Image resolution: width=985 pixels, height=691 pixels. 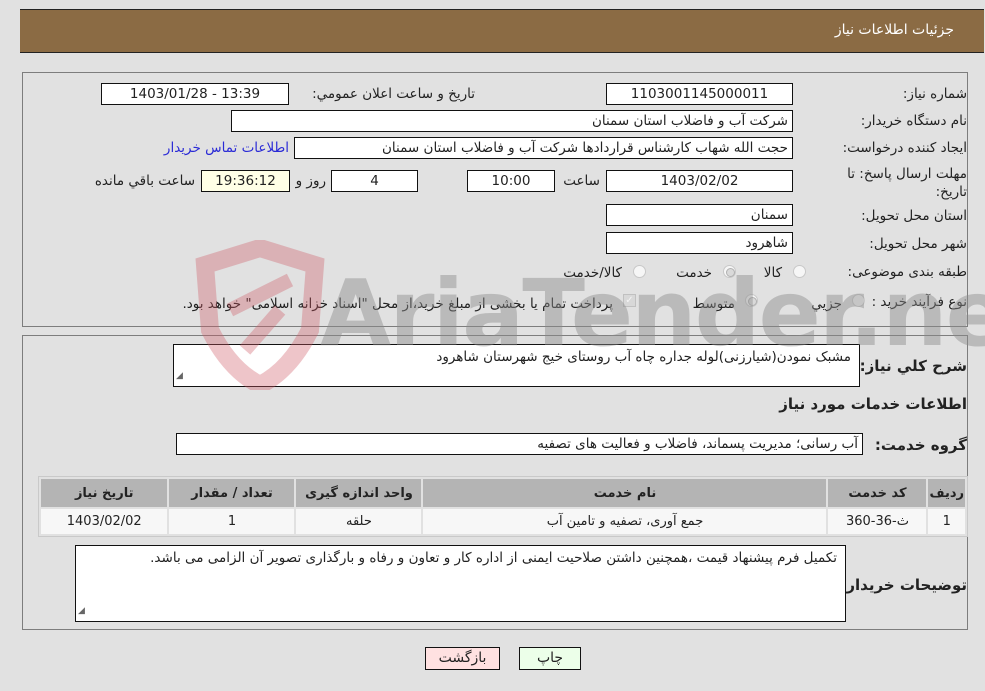 What do you see at coordinates (625, 521) in the screenshot?
I see `cell-name: جمع آوری، تصفیه و تامین آب` at bounding box center [625, 521].